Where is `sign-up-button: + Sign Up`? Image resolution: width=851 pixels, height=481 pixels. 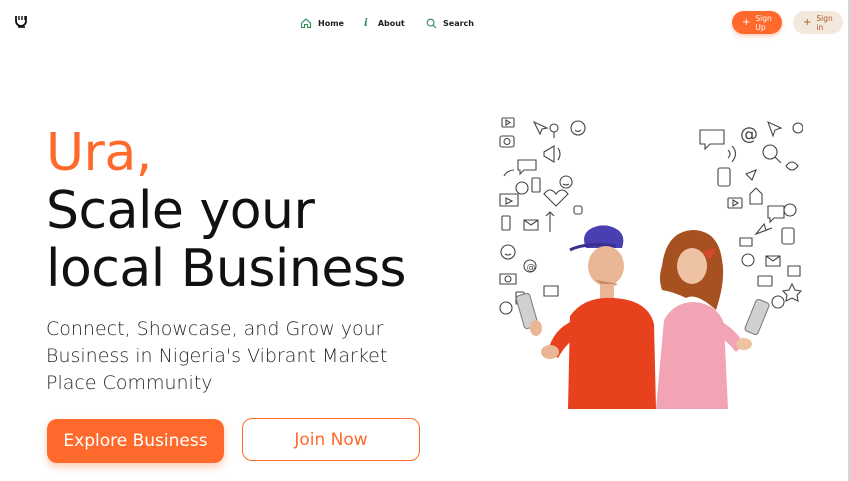 sign-up-button: + Sign Up is located at coordinates (757, 22).